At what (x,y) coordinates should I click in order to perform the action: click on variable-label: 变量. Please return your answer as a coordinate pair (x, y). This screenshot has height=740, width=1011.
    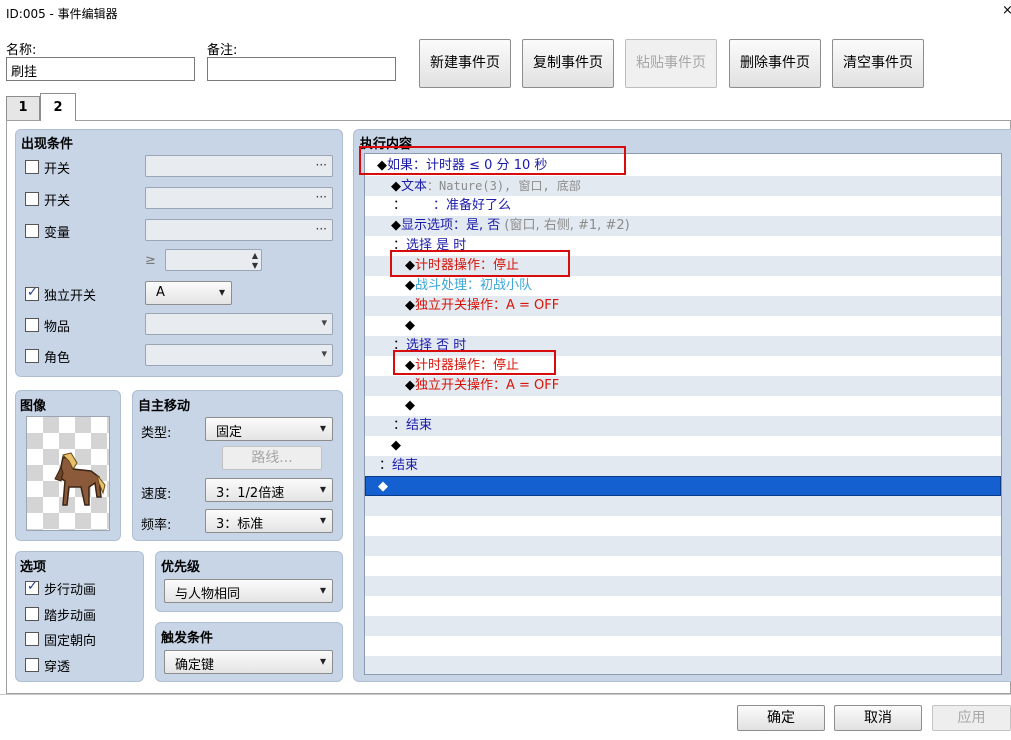
    Looking at the image, I should click on (57, 233).